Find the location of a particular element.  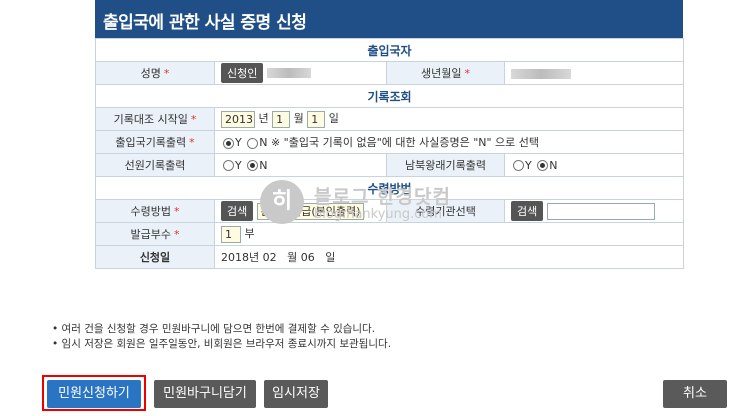

month-unit: 월 is located at coordinates (298, 119).